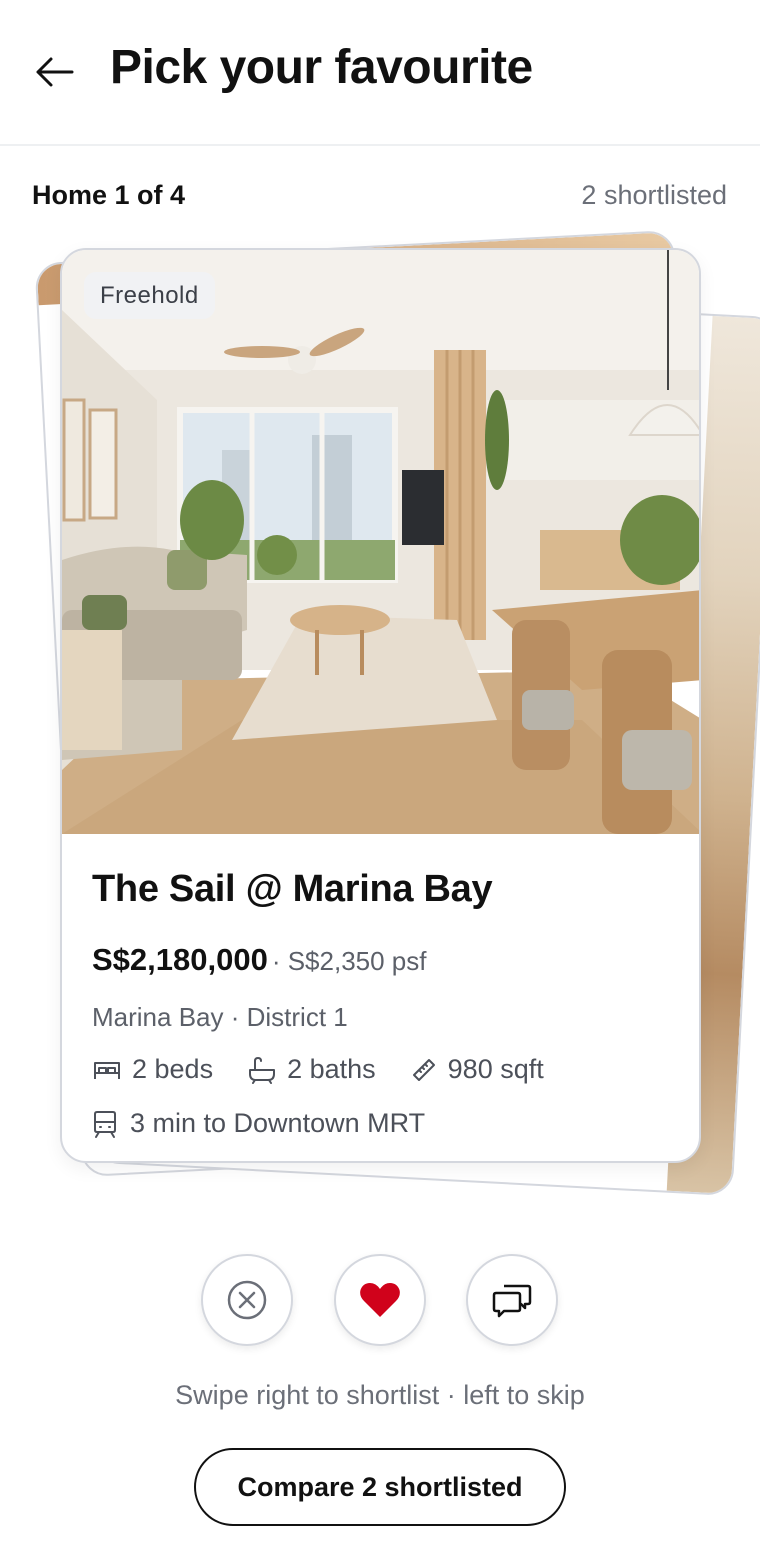  What do you see at coordinates (423, 1069) in the screenshot?
I see `ruler-icon` at bounding box center [423, 1069].